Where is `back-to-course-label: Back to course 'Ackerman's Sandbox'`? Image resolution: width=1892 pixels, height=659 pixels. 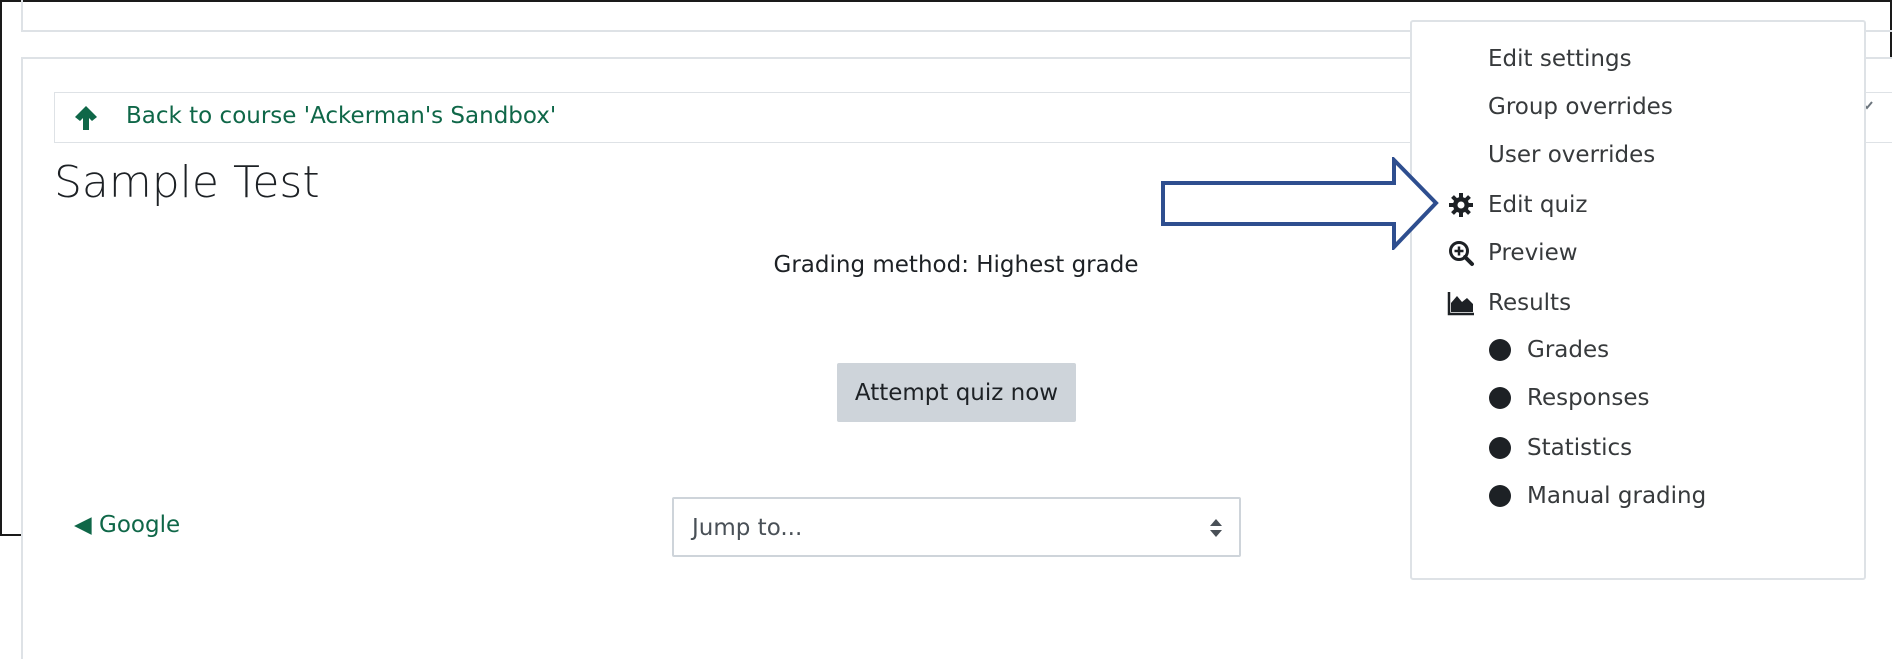 back-to-course-label: Back to course 'Ackerman's Sandbox' is located at coordinates (341, 116).